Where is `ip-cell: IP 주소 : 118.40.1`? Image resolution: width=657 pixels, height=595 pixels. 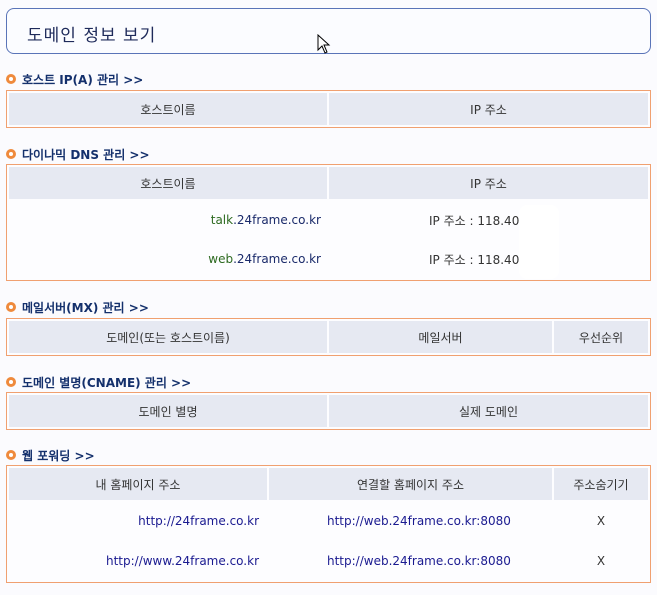 ip-cell: IP 주소 : 118.40.1 is located at coordinates (480, 220).